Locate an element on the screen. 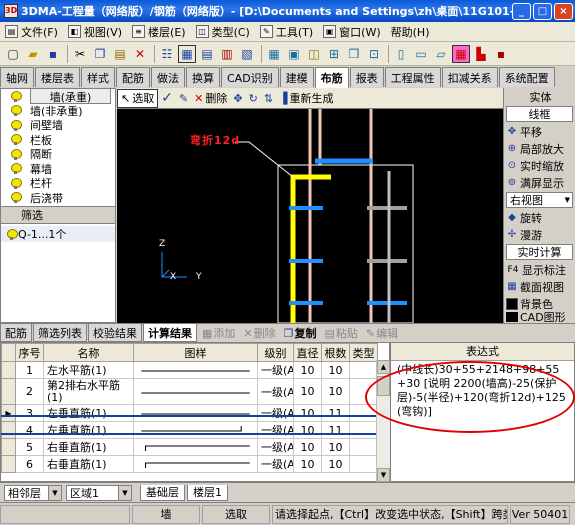 Image resolution: width=575 pixels, height=525 pixels. edit-button: ✎ is located at coordinates (183, 98).